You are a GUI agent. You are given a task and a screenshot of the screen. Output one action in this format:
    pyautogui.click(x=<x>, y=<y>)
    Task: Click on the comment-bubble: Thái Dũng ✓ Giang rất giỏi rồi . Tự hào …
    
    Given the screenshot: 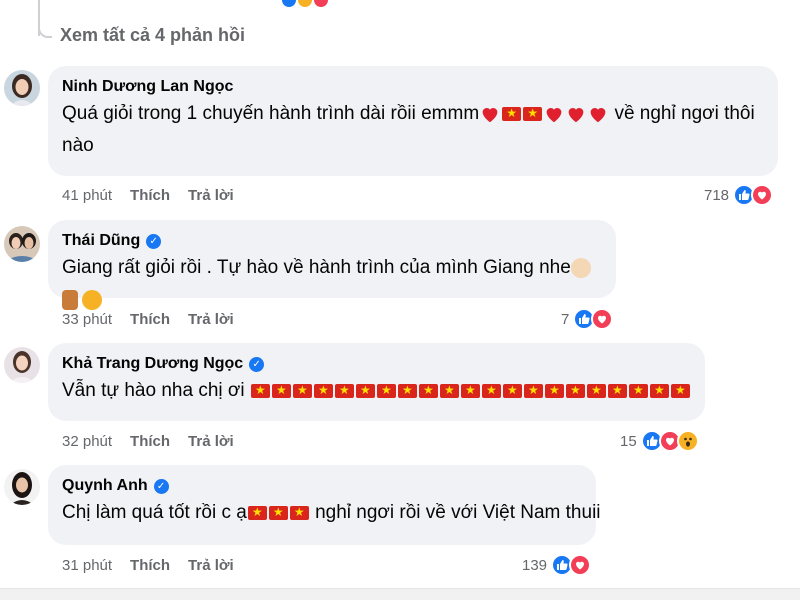 What is the action you would take?
    pyautogui.click(x=332, y=265)
    